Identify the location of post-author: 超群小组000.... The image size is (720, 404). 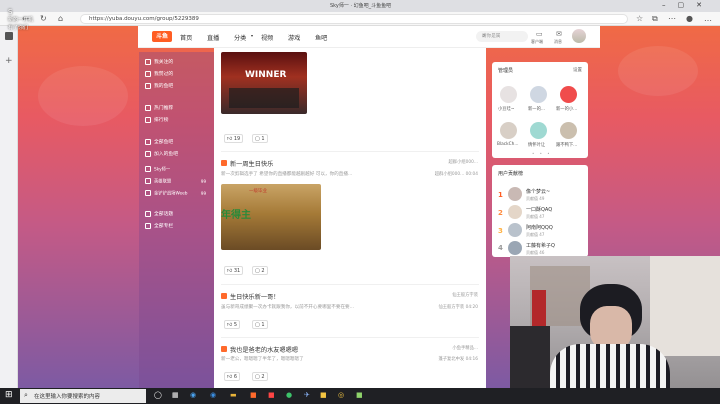
(464, 162).